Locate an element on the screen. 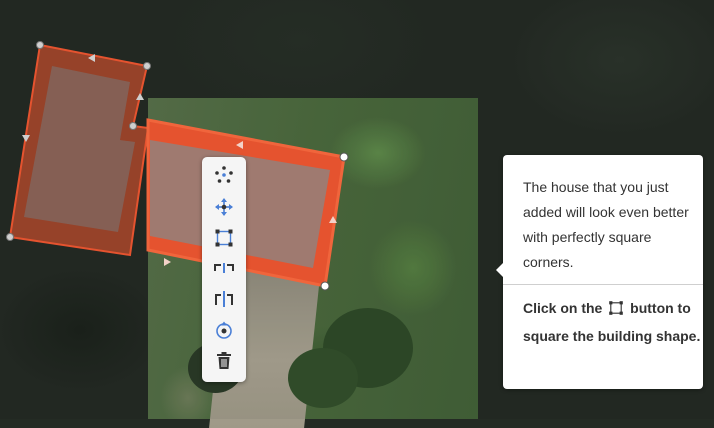 The image size is (714, 428). trash-icon is located at coordinates (224, 360).